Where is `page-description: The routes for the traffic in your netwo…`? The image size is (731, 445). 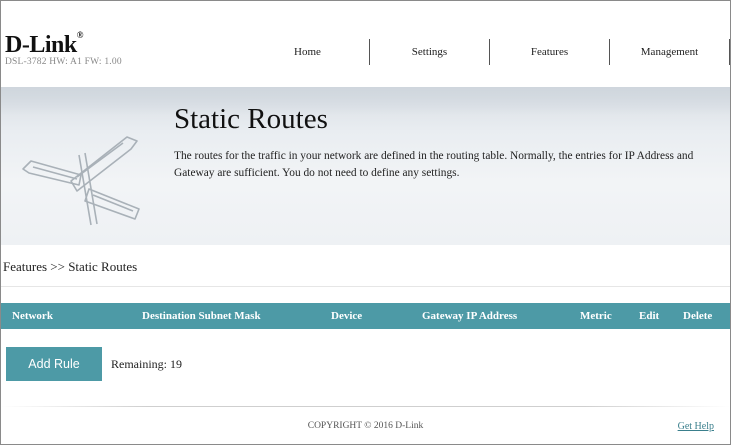
page-description: The routes for the traffic in your netwo… is located at coordinates (434, 164).